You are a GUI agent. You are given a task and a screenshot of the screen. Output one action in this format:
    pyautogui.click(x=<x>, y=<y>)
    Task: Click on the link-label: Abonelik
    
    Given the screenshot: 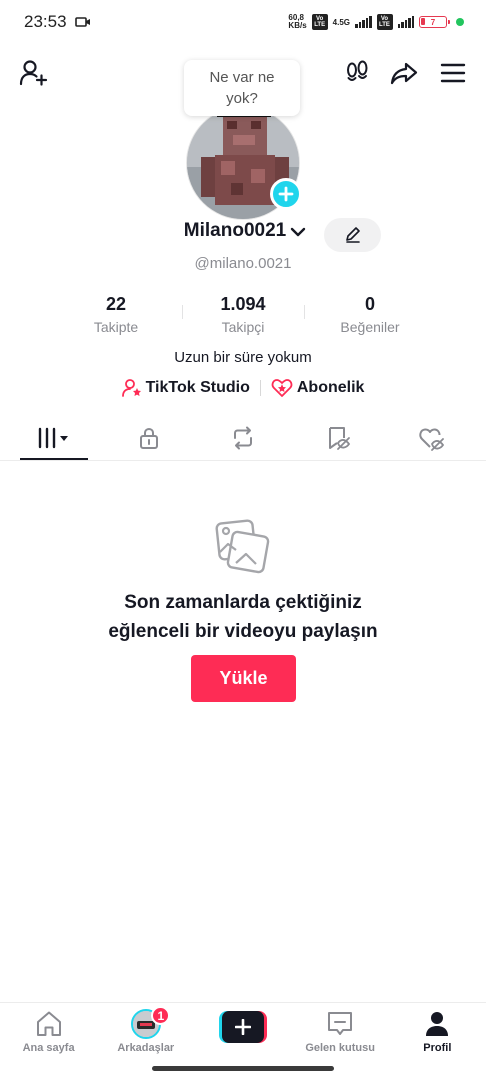 What is the action you would take?
    pyautogui.click(x=330, y=387)
    